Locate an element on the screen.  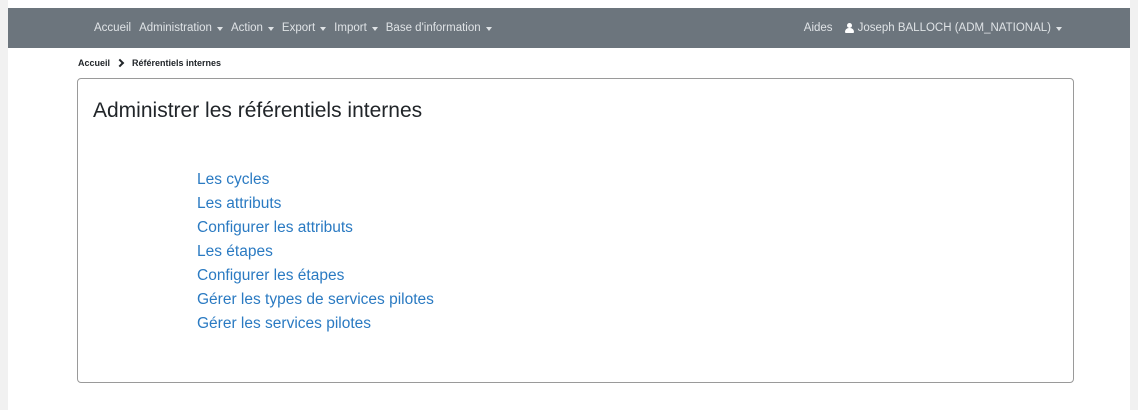
nav-item-label: Export is located at coordinates (298, 28).